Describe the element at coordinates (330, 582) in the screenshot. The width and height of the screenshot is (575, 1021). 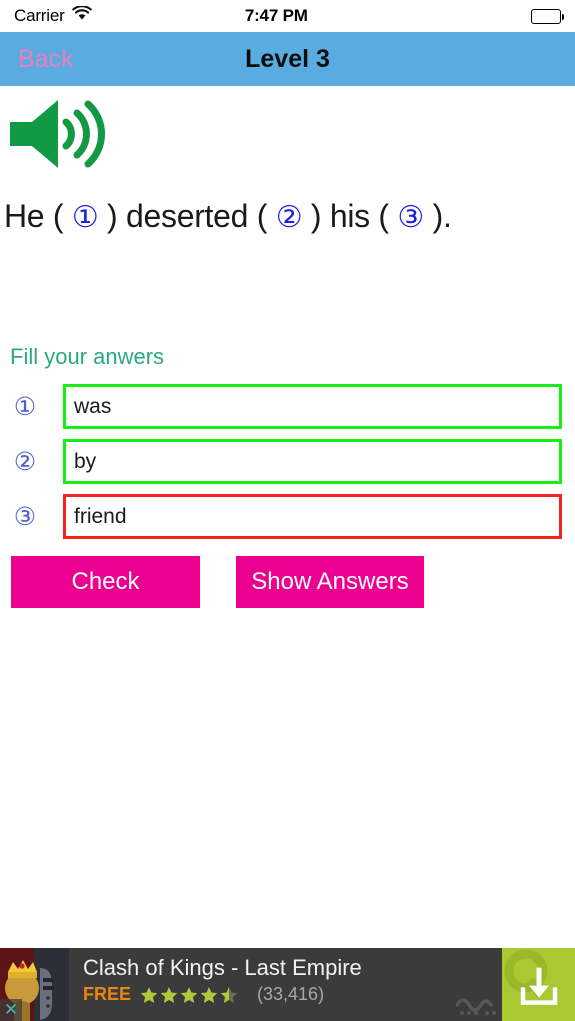
I see `show-answers-button: Show Answers` at that location.